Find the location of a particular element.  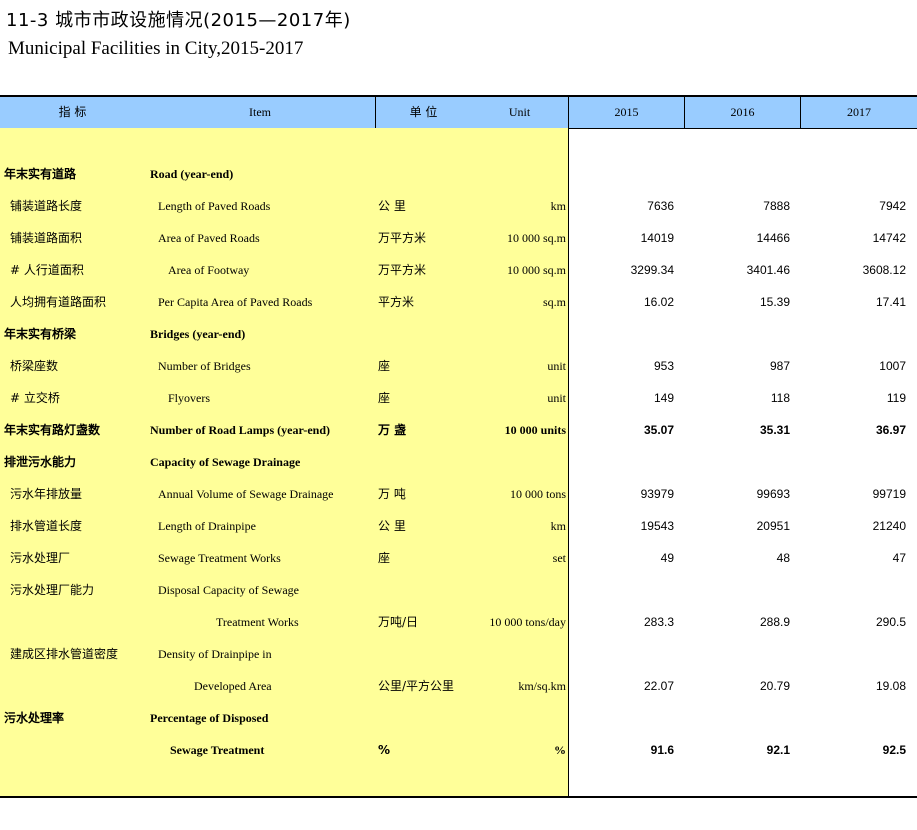

row-label-cn: 年末实有路灯盏数 is located at coordinates (52, 430).